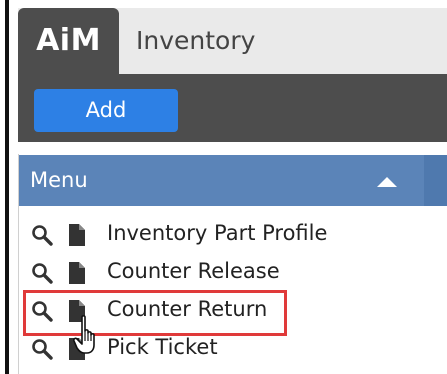 This screenshot has width=447, height=374. What do you see at coordinates (84, 334) in the screenshot?
I see `pointer-hand-icon` at bounding box center [84, 334].